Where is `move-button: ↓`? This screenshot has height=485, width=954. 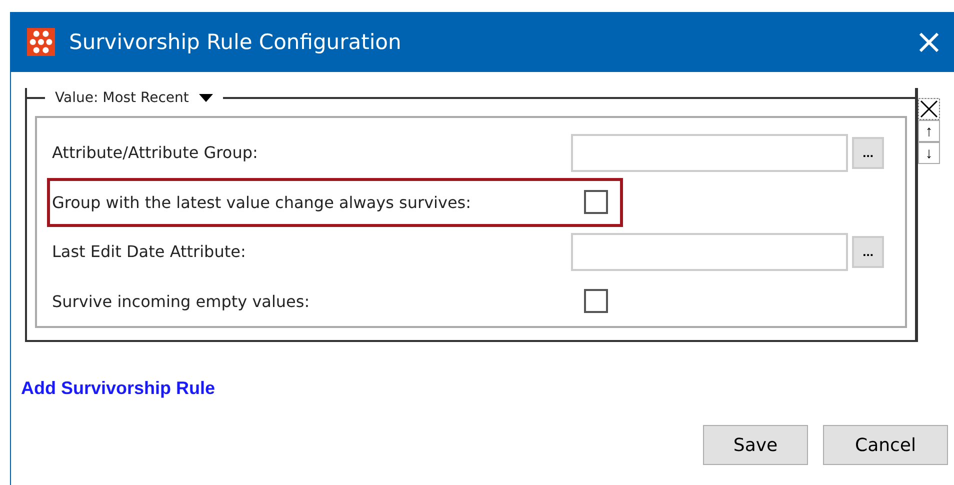 move-button: ↓ is located at coordinates (929, 153).